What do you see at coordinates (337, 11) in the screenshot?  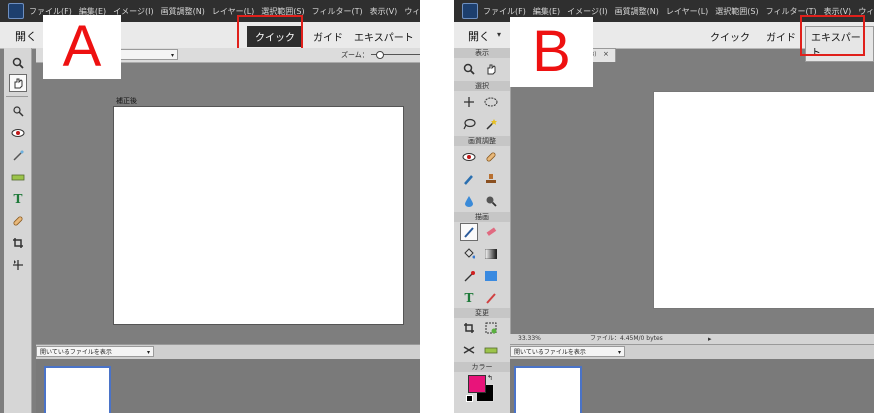 I see `menu-filter: フィルター(T)` at bounding box center [337, 11].